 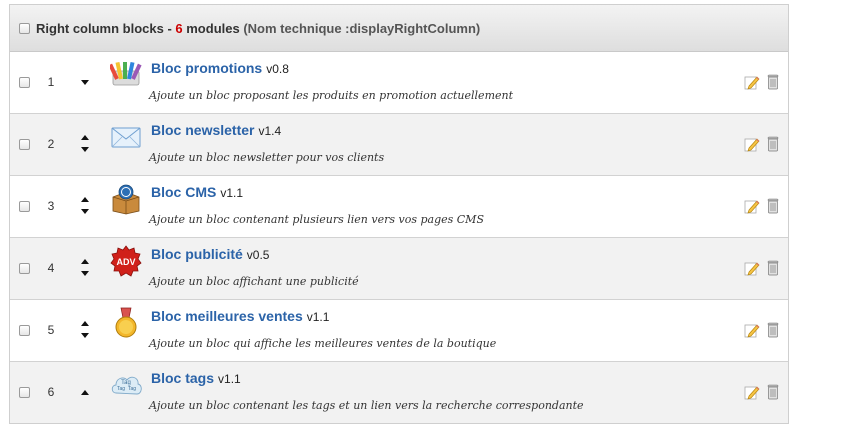 I want to click on modules-label: modules, so click(x=211, y=28).